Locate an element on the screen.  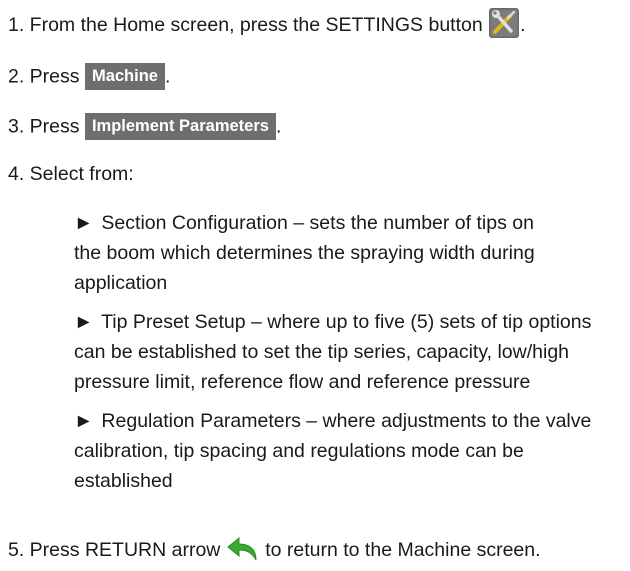
step-3-period: . is located at coordinates (278, 126).